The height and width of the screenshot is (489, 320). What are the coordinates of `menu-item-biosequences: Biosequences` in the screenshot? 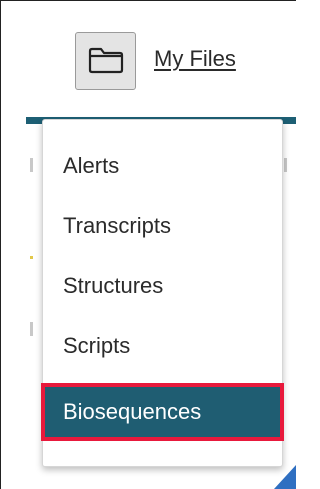 It's located at (162, 412).